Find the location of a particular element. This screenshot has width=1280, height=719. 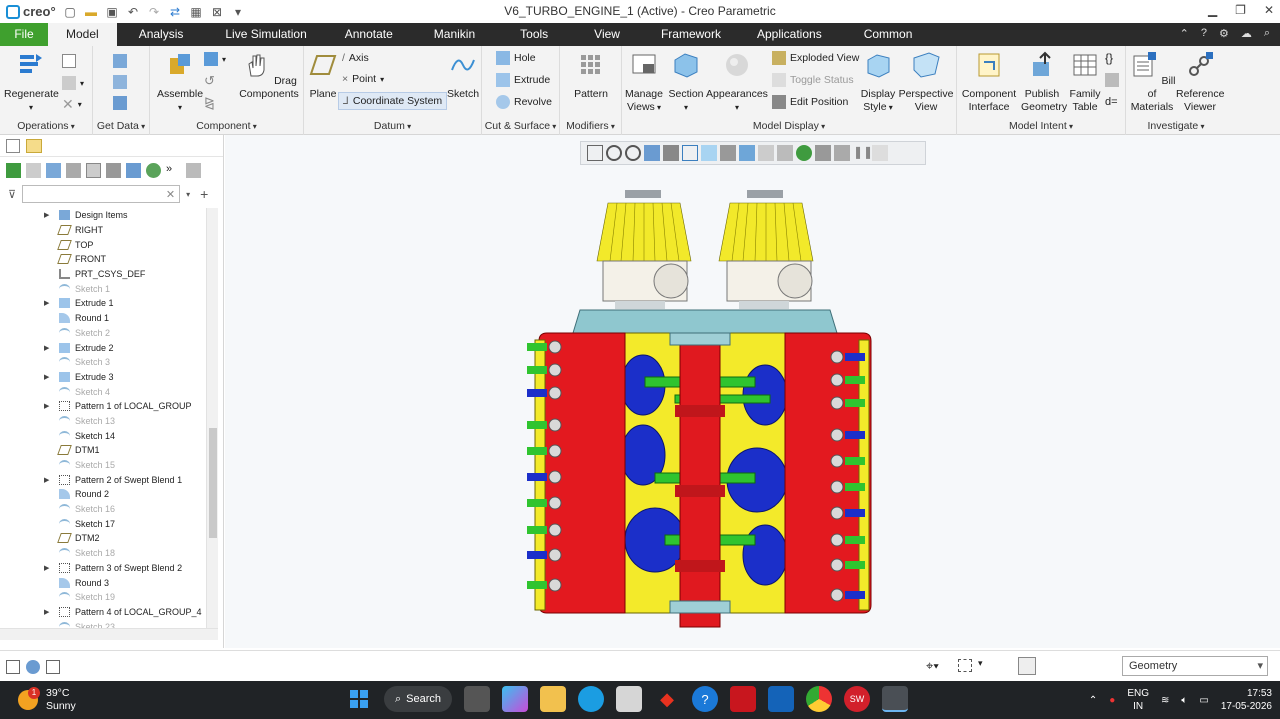

clear-search-icon: ✕ is located at coordinates (170, 194).